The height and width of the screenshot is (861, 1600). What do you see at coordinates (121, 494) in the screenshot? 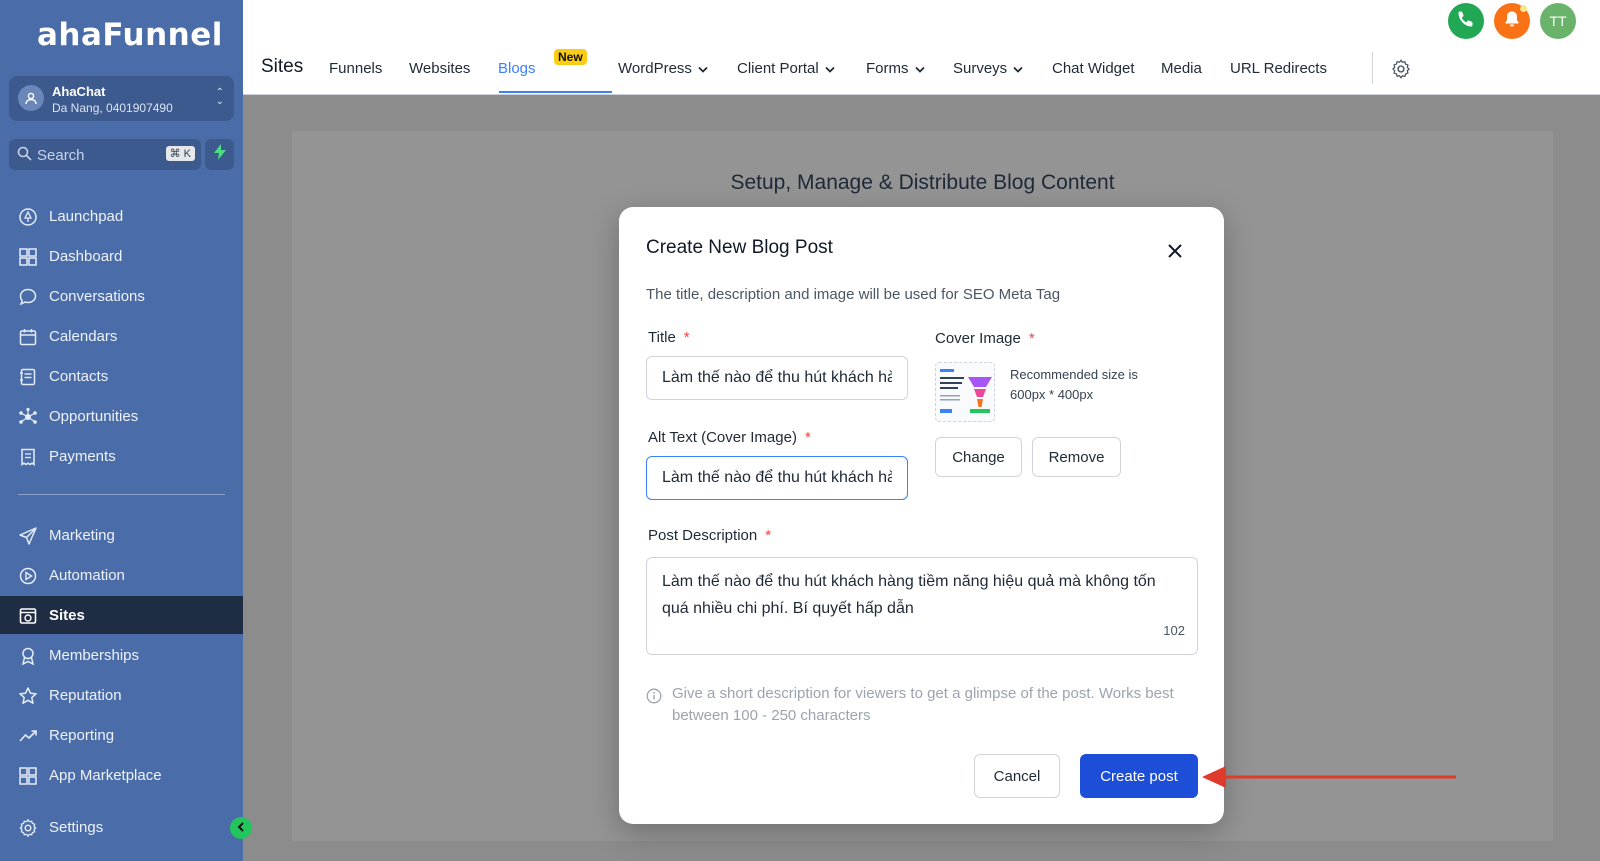
I see `sidebar-divider` at bounding box center [121, 494].